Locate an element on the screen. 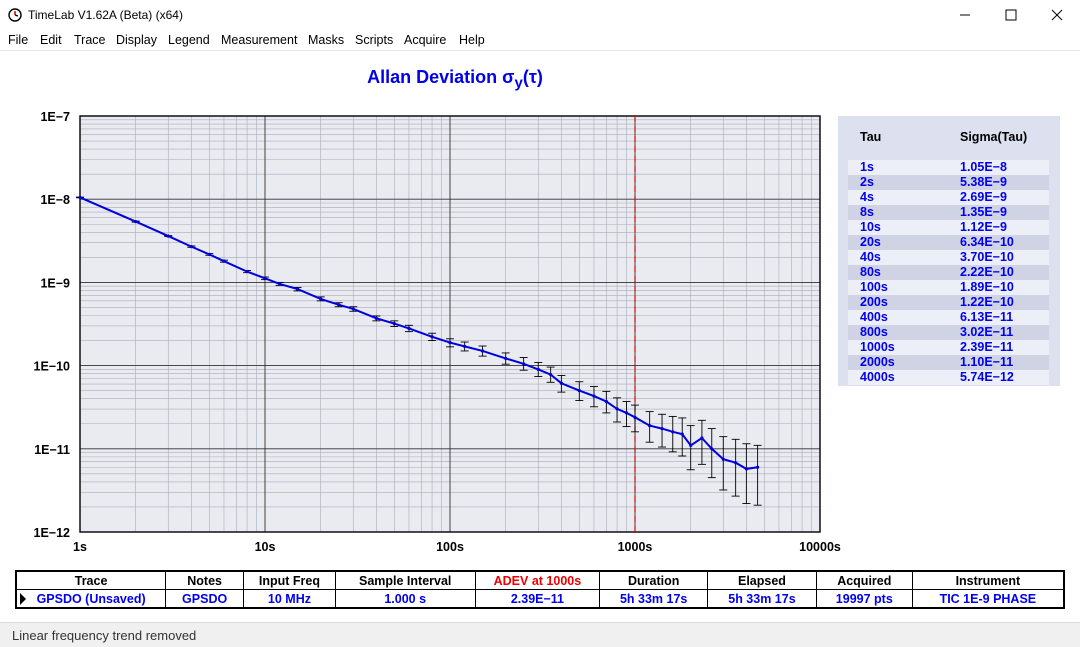 The image size is (1080, 647). notes-cell: GPSDO is located at coordinates (205, 599).